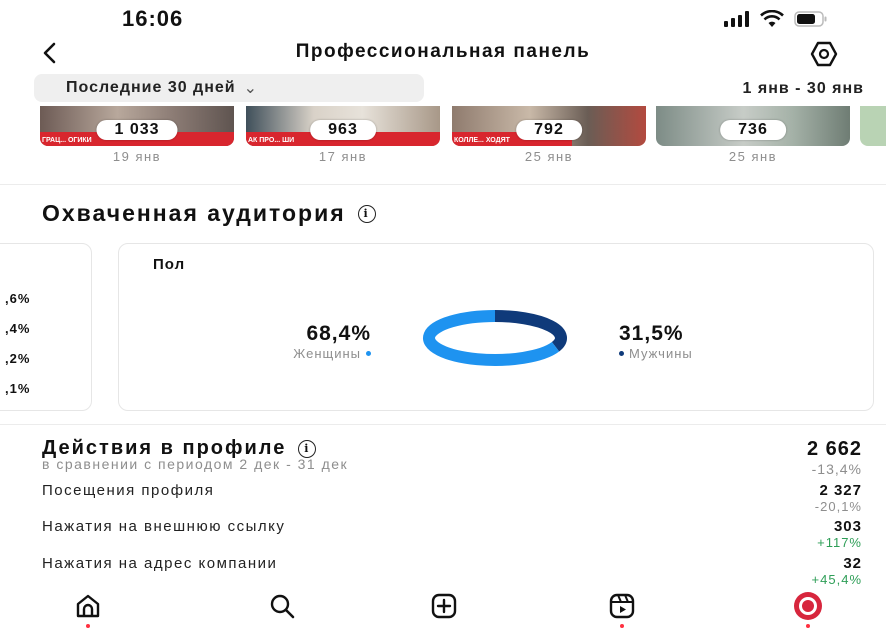  Describe the element at coordinates (772, 18) in the screenshot. I see `wifi-icon` at that location.